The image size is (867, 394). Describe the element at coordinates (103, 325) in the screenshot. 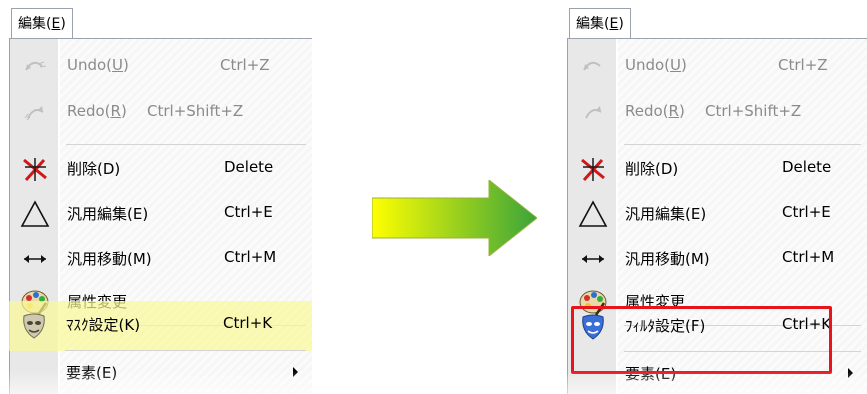

I see `mask-setting-label: ﾏｽｸ設定(K)` at that location.